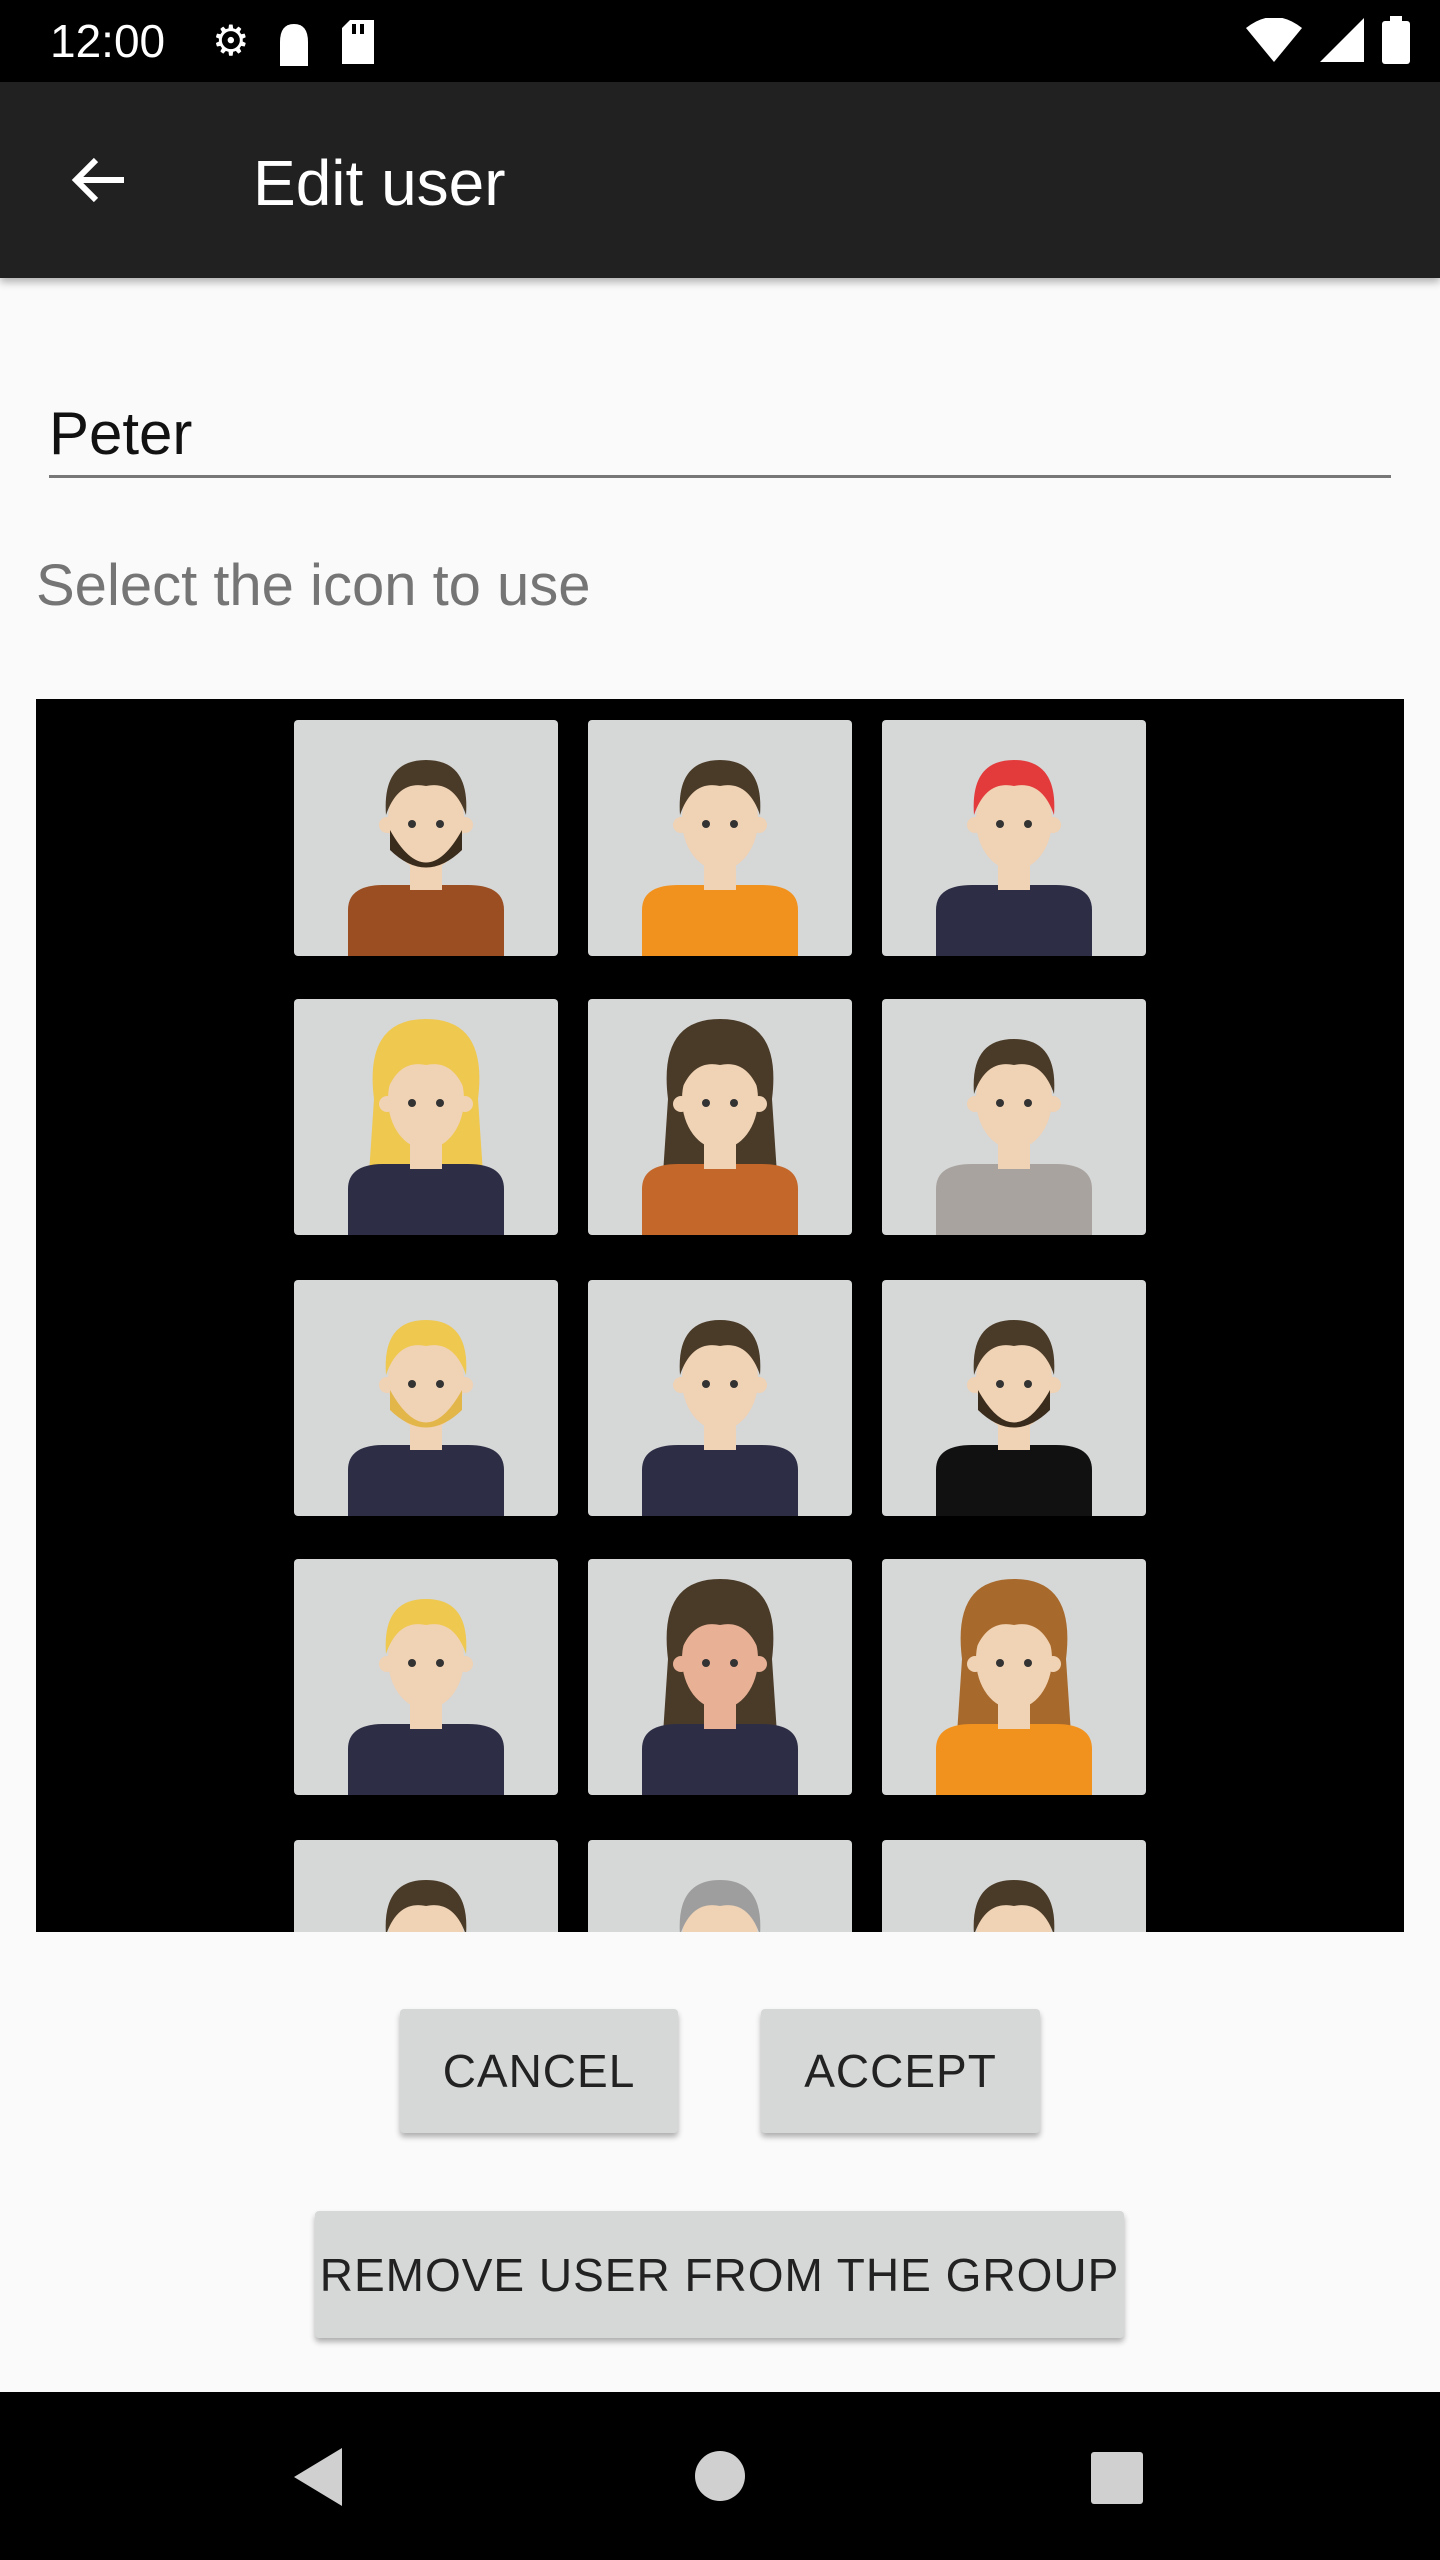  What do you see at coordinates (719, 2274) in the screenshot?
I see `remove-user-button: REMOVE USER FROM THE GROUP` at bounding box center [719, 2274].